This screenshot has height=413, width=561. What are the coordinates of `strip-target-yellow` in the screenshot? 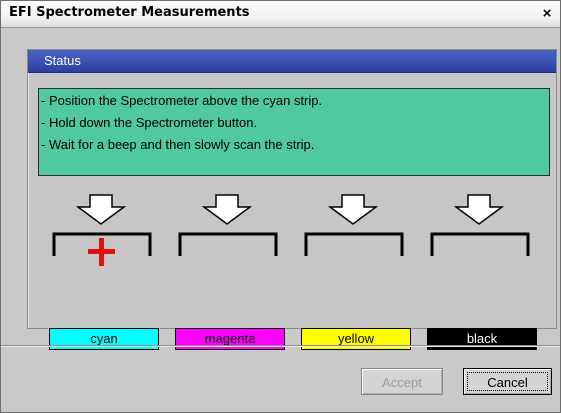 It's located at (354, 244).